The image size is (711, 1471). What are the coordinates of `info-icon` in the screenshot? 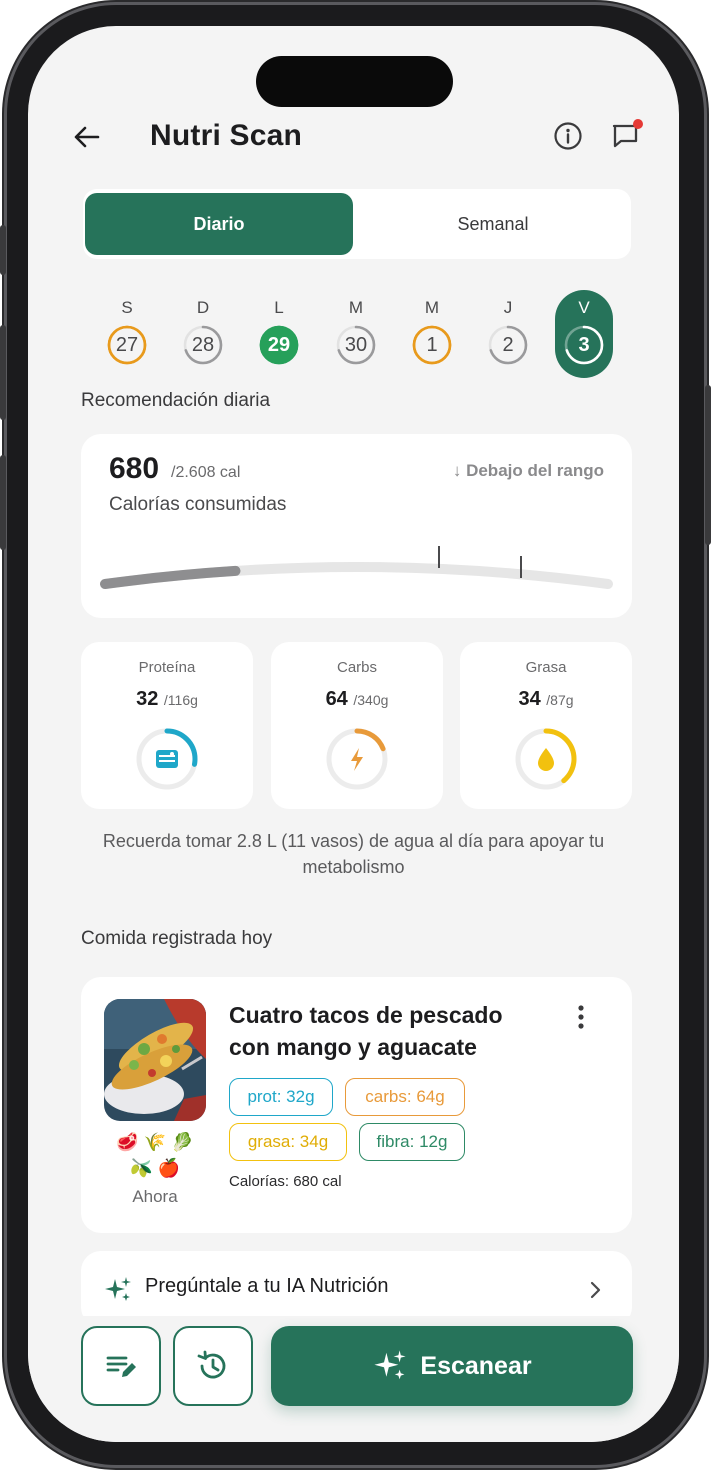 It's located at (568, 136).